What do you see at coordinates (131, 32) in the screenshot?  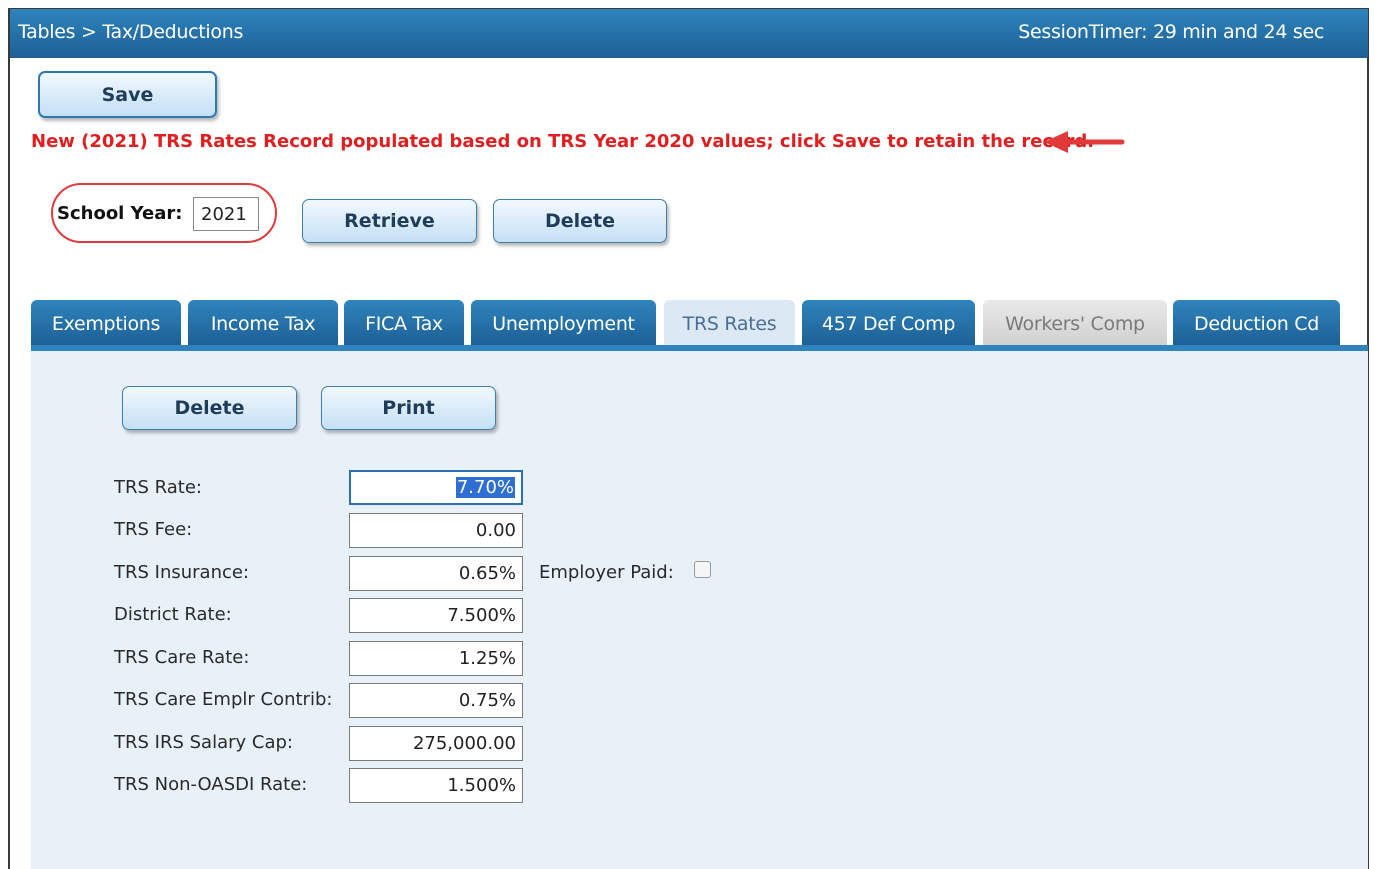 I see `breadcrumb: Tables > Tax/Deductions` at bounding box center [131, 32].